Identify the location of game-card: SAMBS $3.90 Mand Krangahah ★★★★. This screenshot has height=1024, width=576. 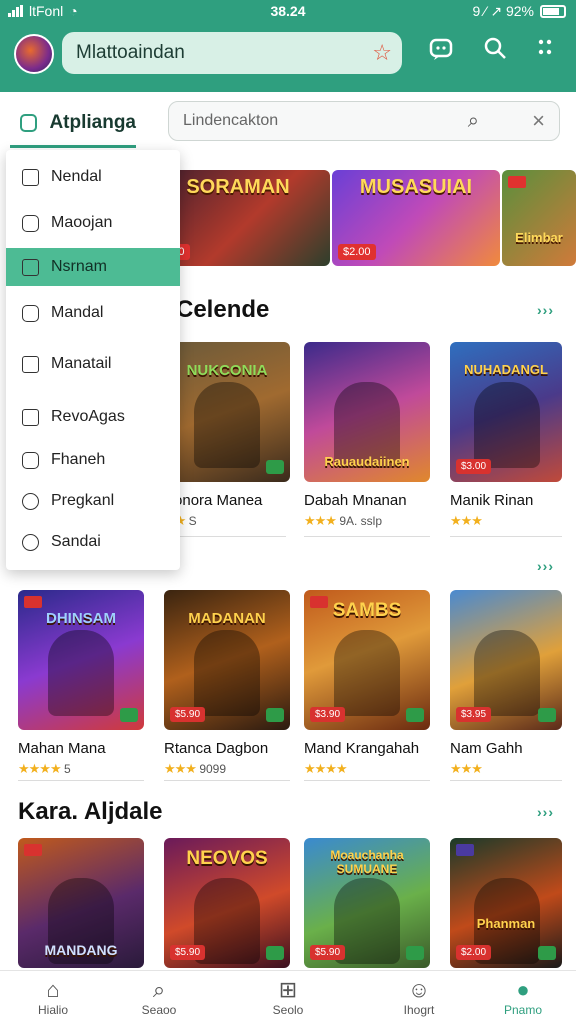
(367, 683).